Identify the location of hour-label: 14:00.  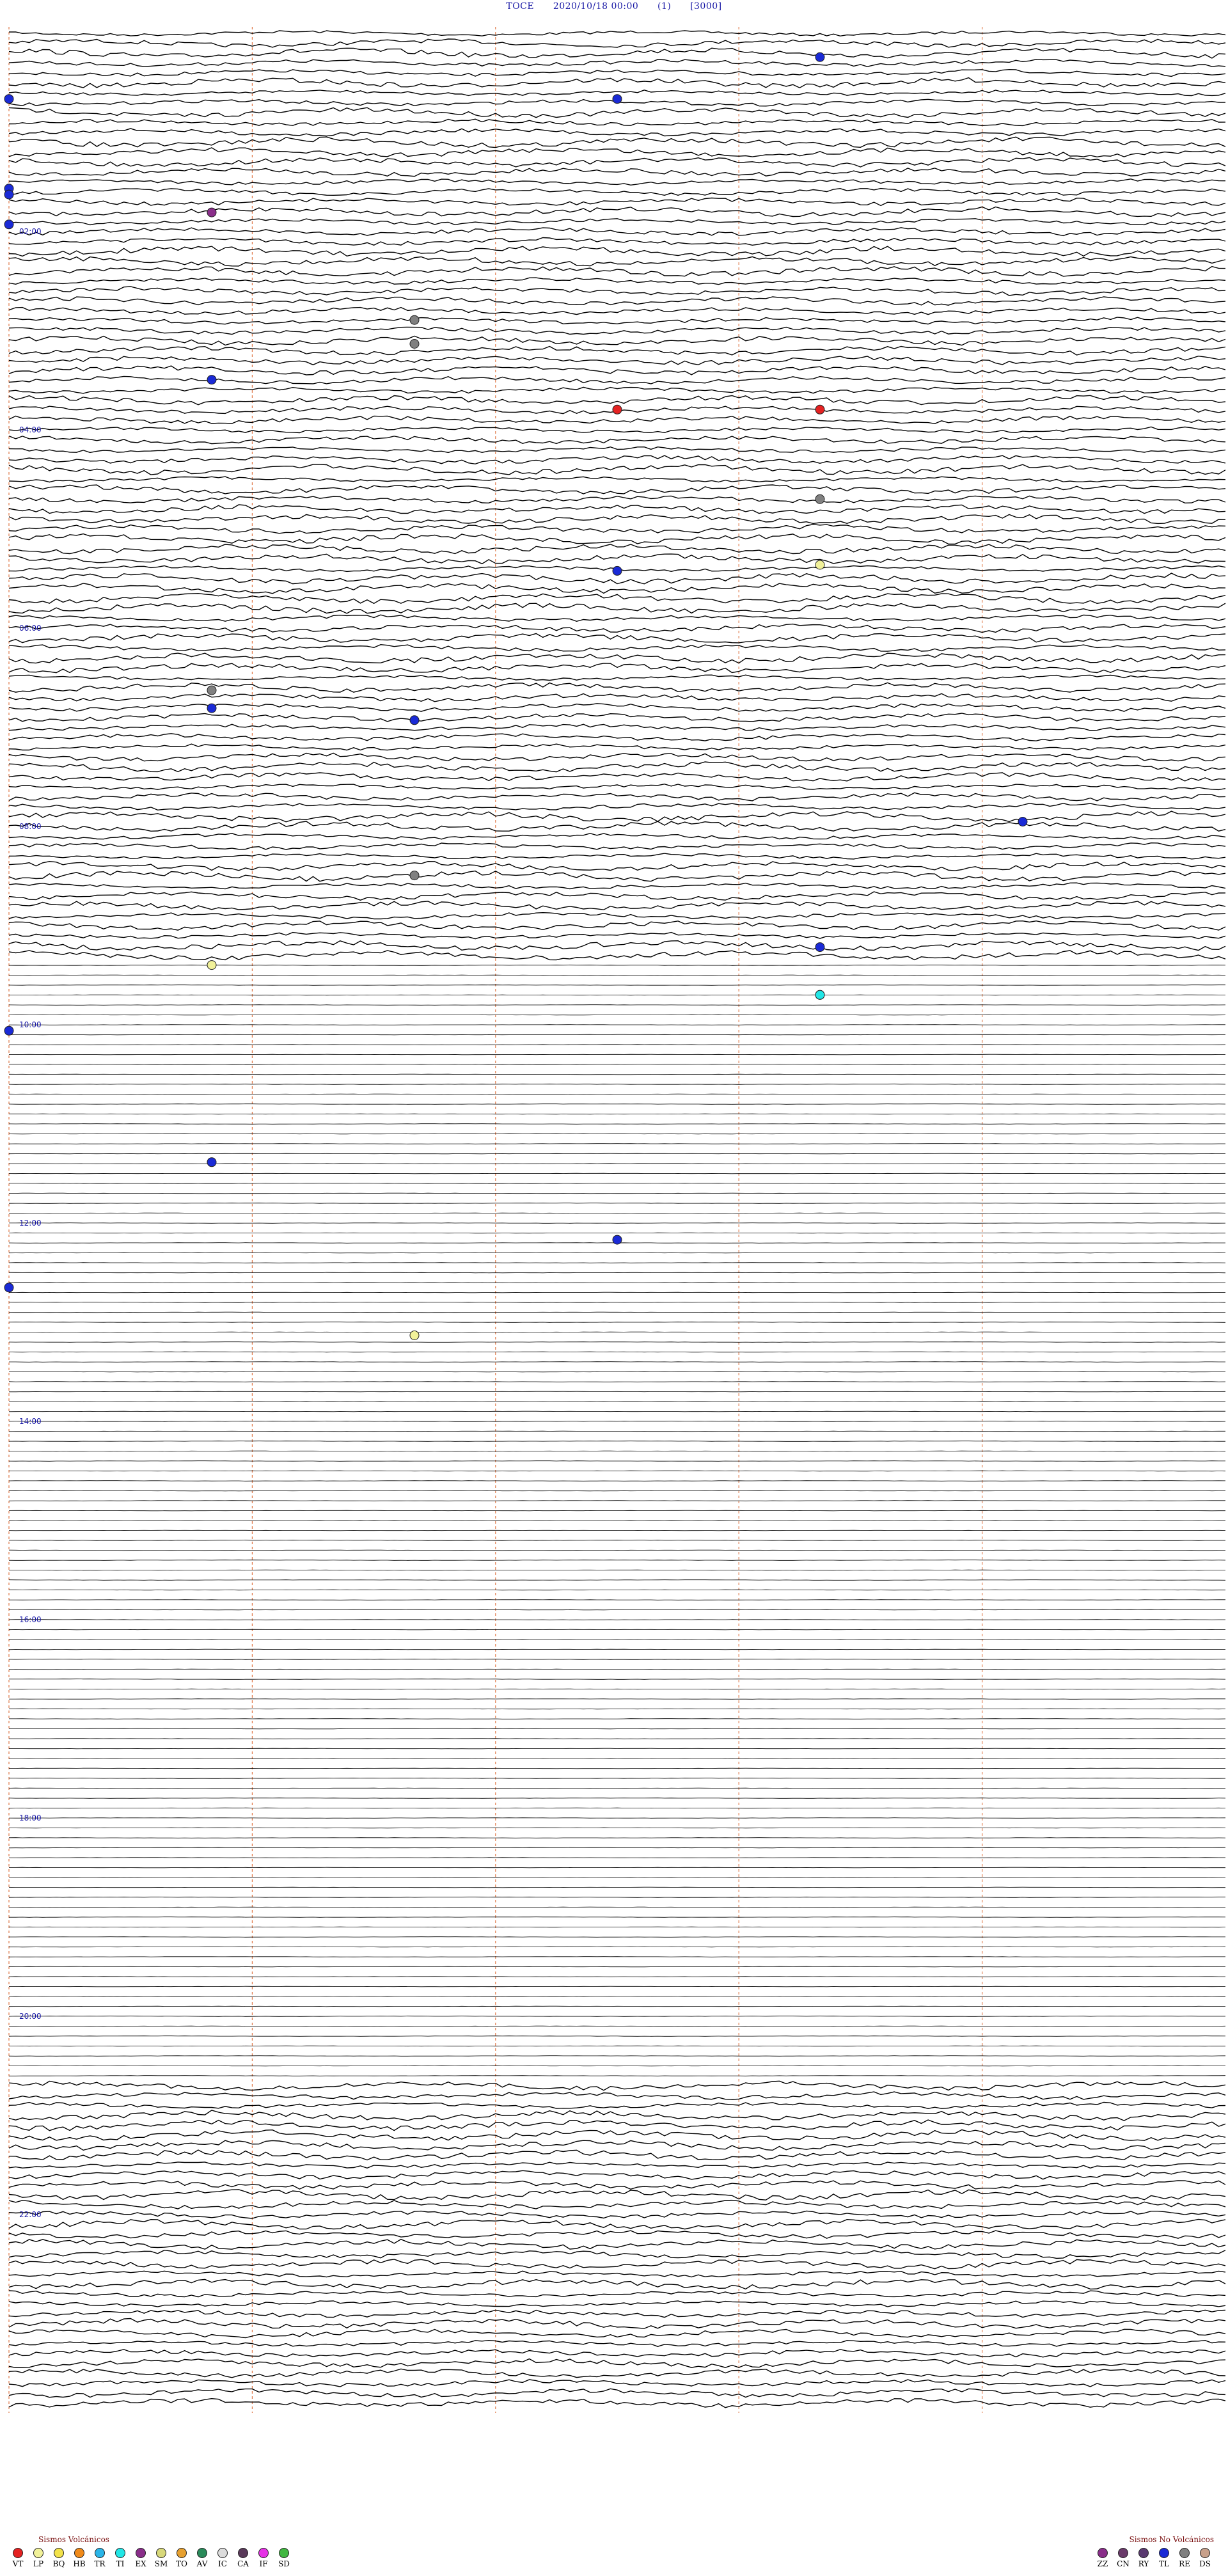
(30, 1421).